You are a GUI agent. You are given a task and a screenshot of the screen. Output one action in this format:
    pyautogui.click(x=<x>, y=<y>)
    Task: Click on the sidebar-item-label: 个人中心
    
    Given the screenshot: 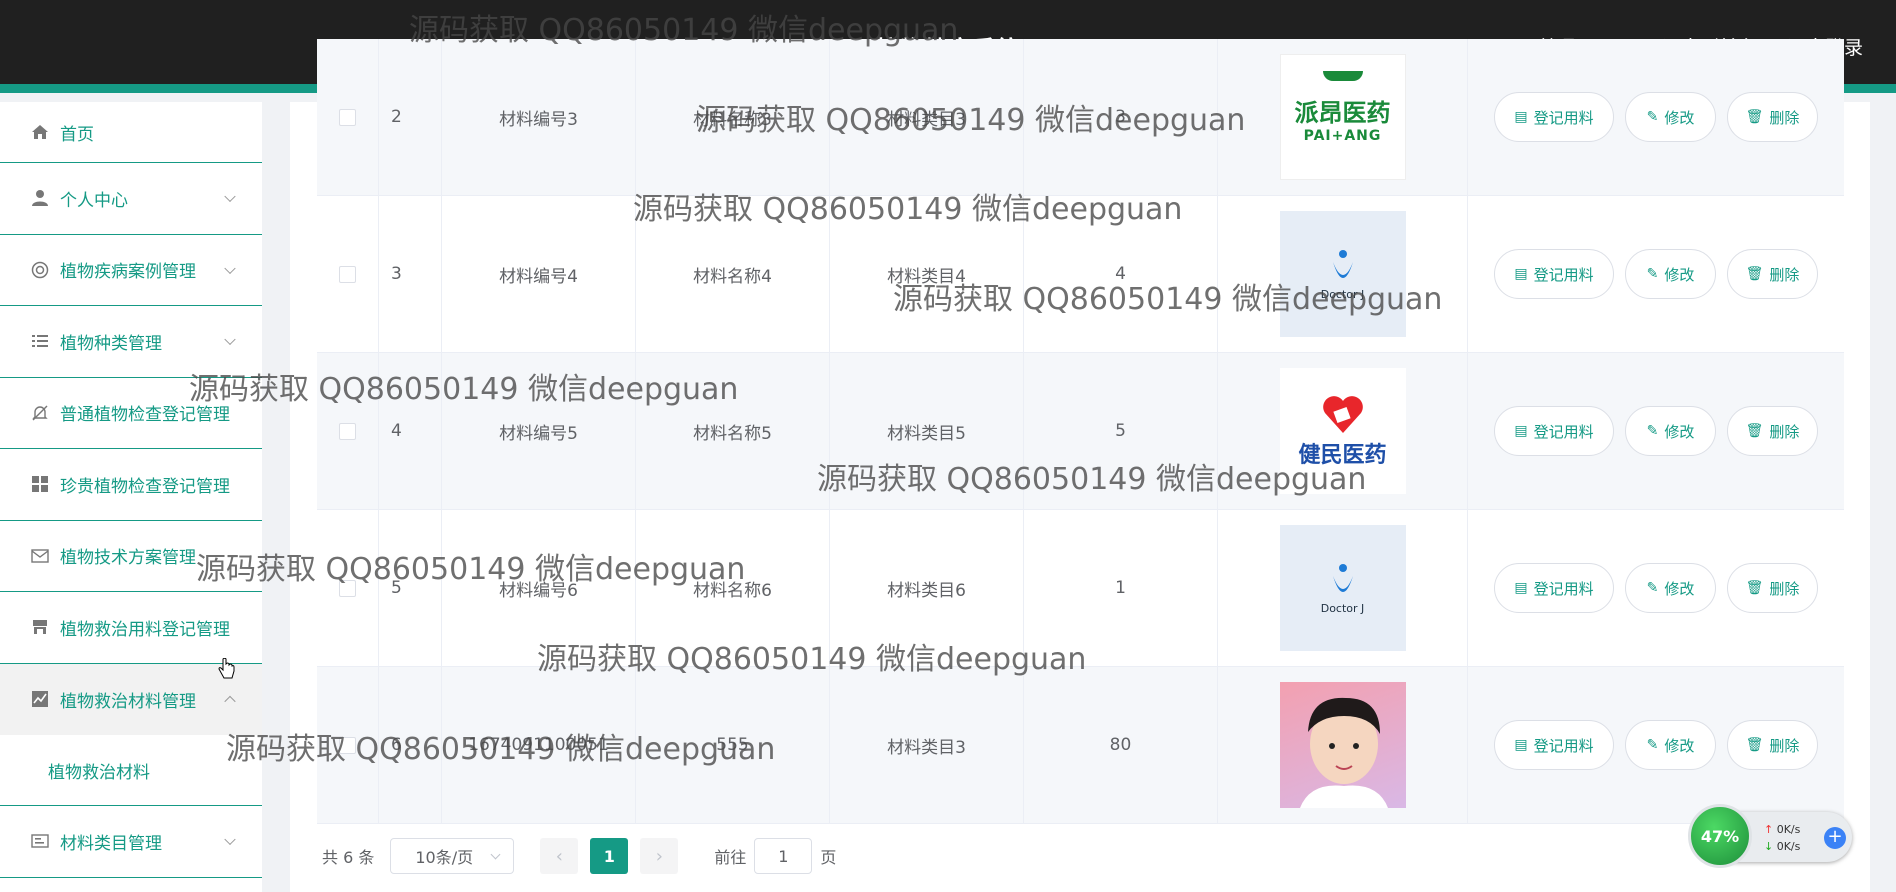 What is the action you would take?
    pyautogui.click(x=94, y=200)
    